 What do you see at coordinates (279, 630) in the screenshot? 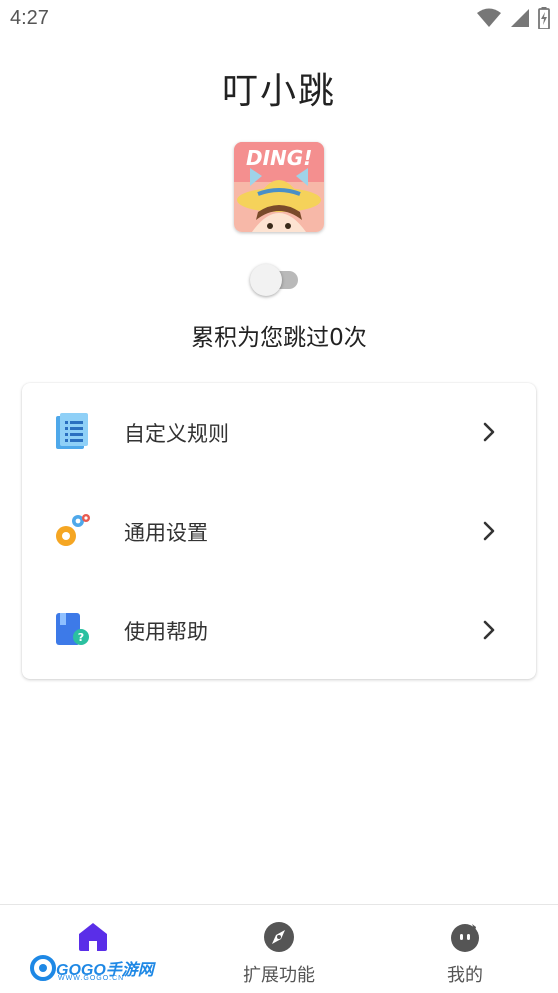
I see `menu-item-help: ? 使用帮助` at bounding box center [279, 630].